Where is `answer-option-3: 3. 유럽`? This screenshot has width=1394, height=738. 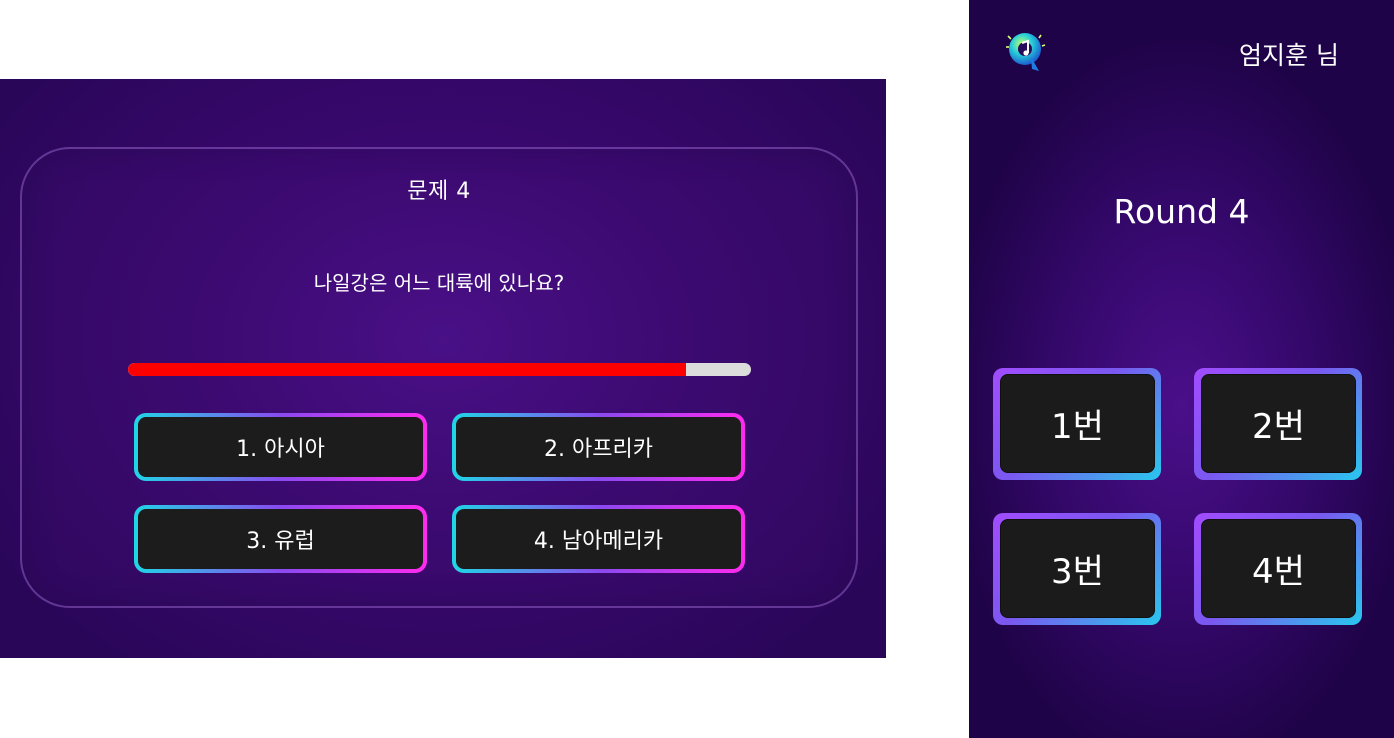
answer-option-3: 3. 유럽 is located at coordinates (280, 539).